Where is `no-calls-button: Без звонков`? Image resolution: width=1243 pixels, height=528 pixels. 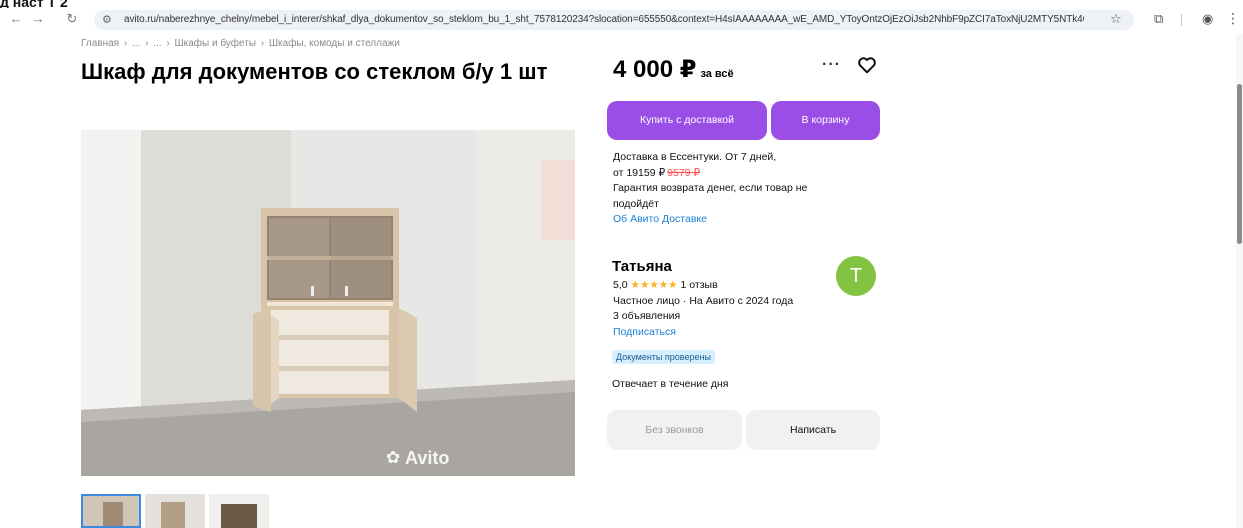 no-calls-button: Без звонков is located at coordinates (674, 430).